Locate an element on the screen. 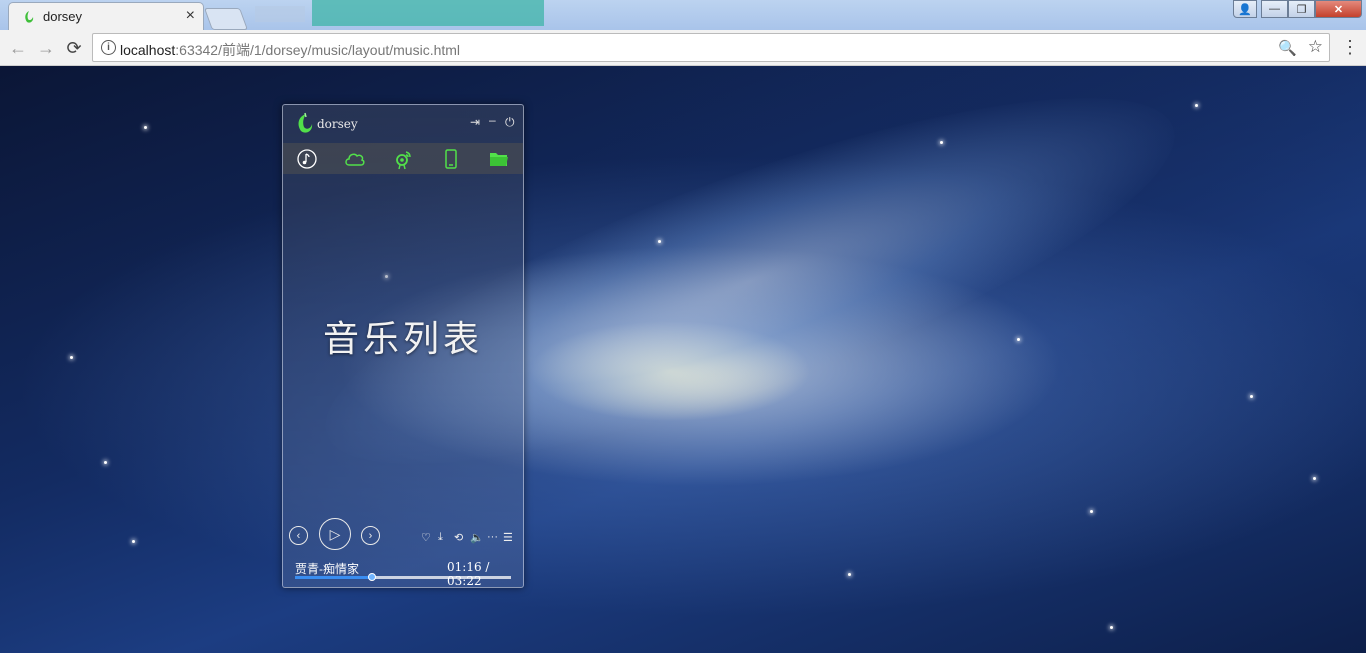  info-icon: i is located at coordinates (108, 47).